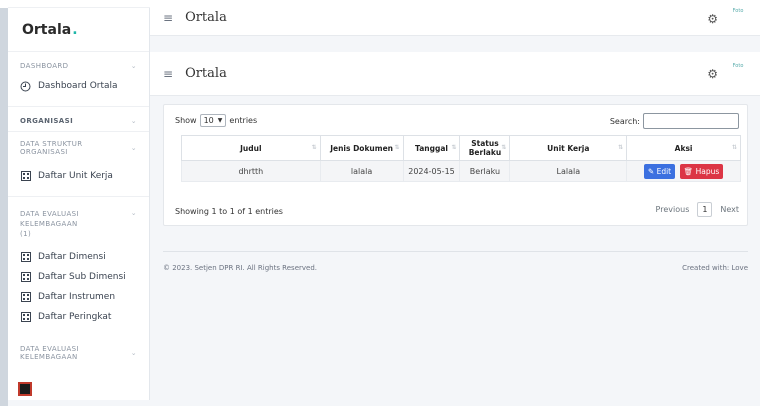  What do you see at coordinates (455, 74) in the screenshot?
I see `header: ≡ Ortala ⚙ Foto` at bounding box center [455, 74].